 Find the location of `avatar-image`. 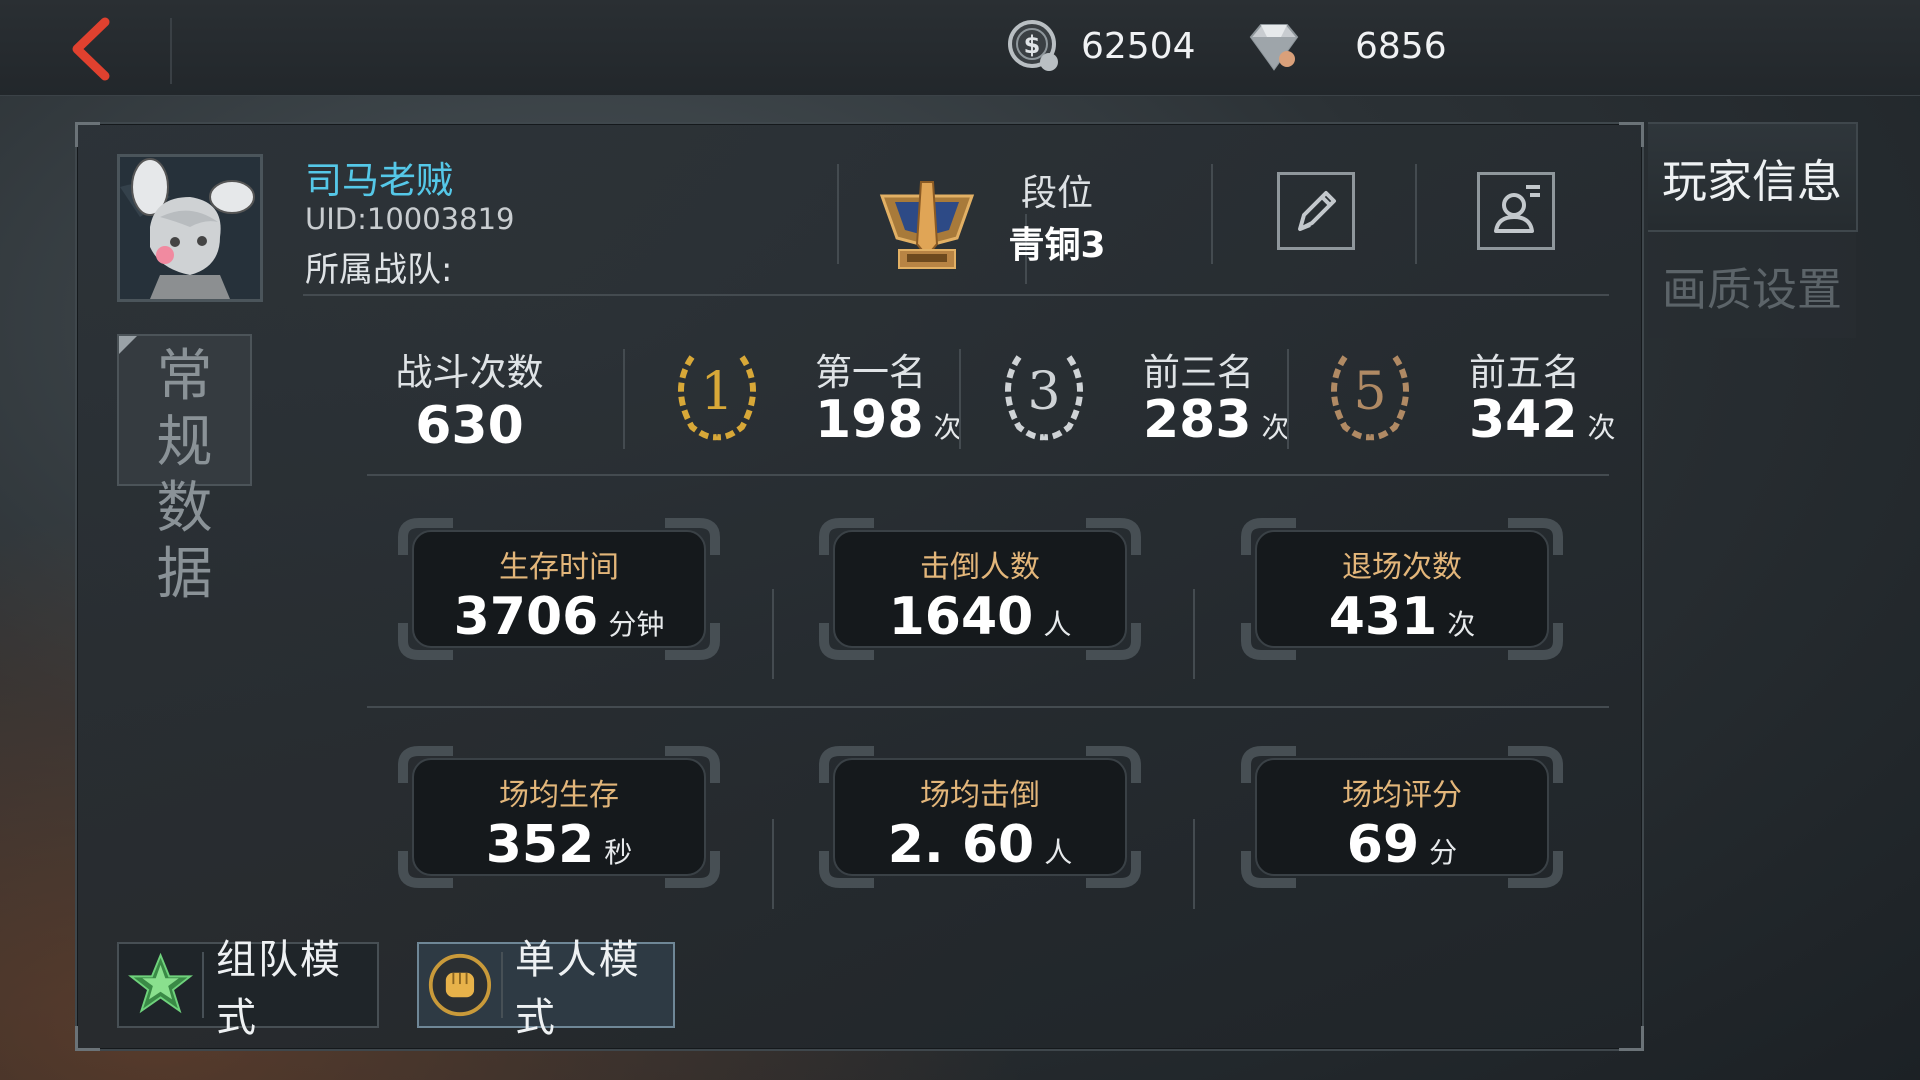

avatar-image is located at coordinates (190, 228).